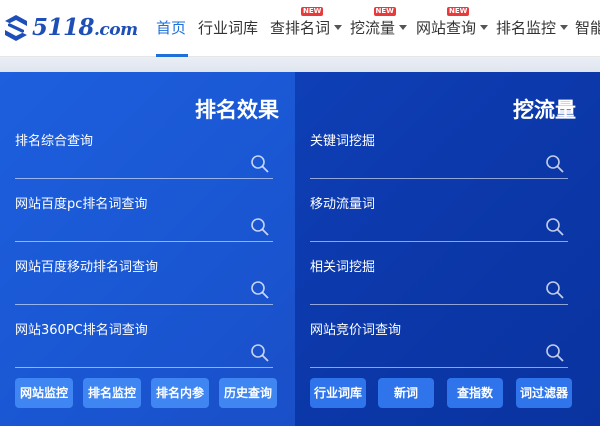  Describe the element at coordinates (81, 202) in the screenshot. I see `field-label: 网站百度pc排名词查询` at that location.